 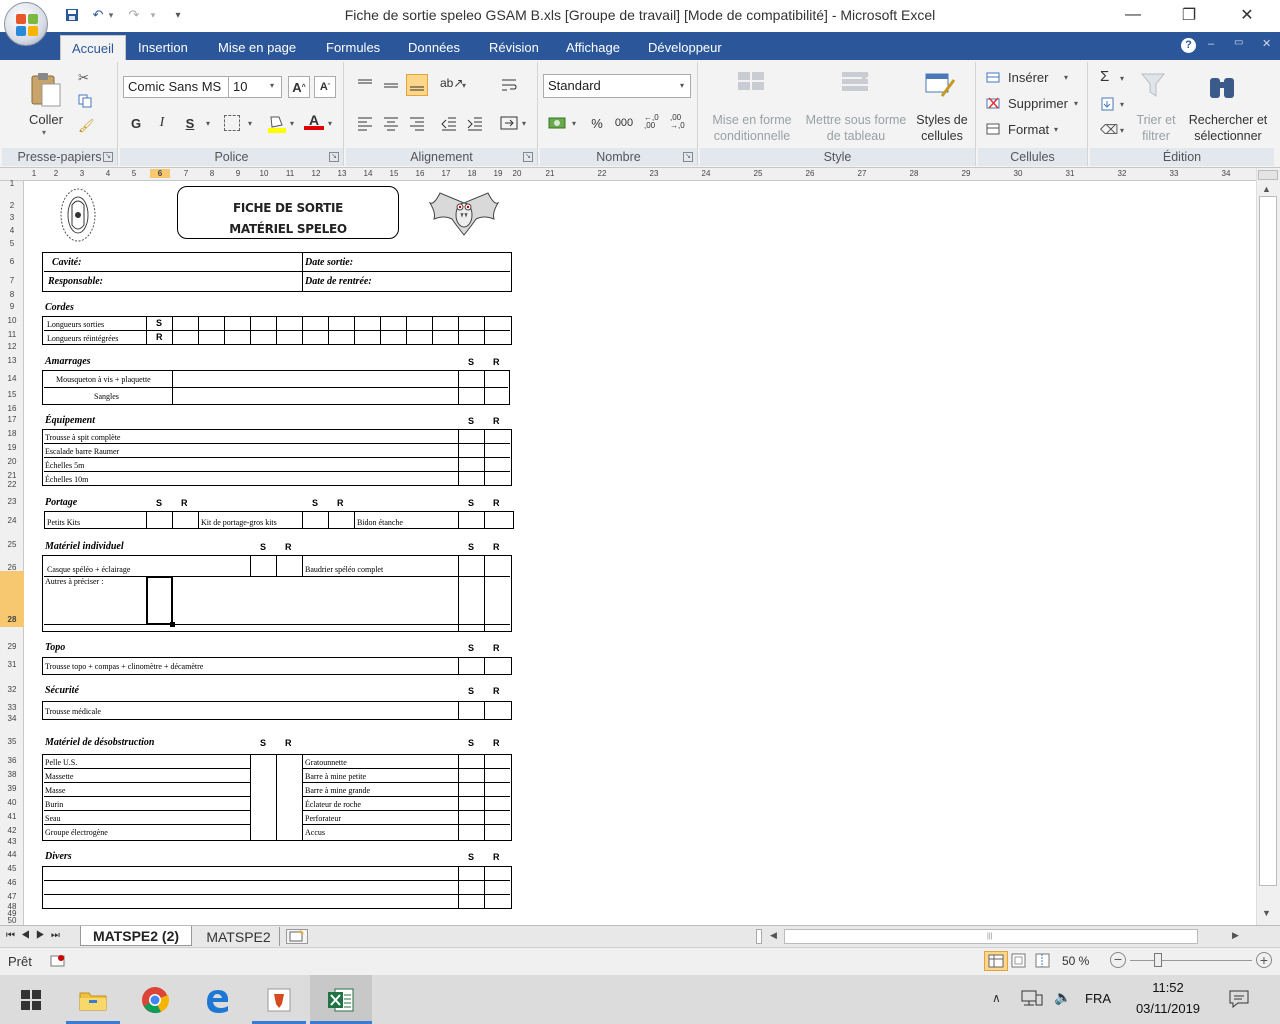 What do you see at coordinates (1268, 541) in the screenshot?
I see `vertical-scroll-thumb` at bounding box center [1268, 541].